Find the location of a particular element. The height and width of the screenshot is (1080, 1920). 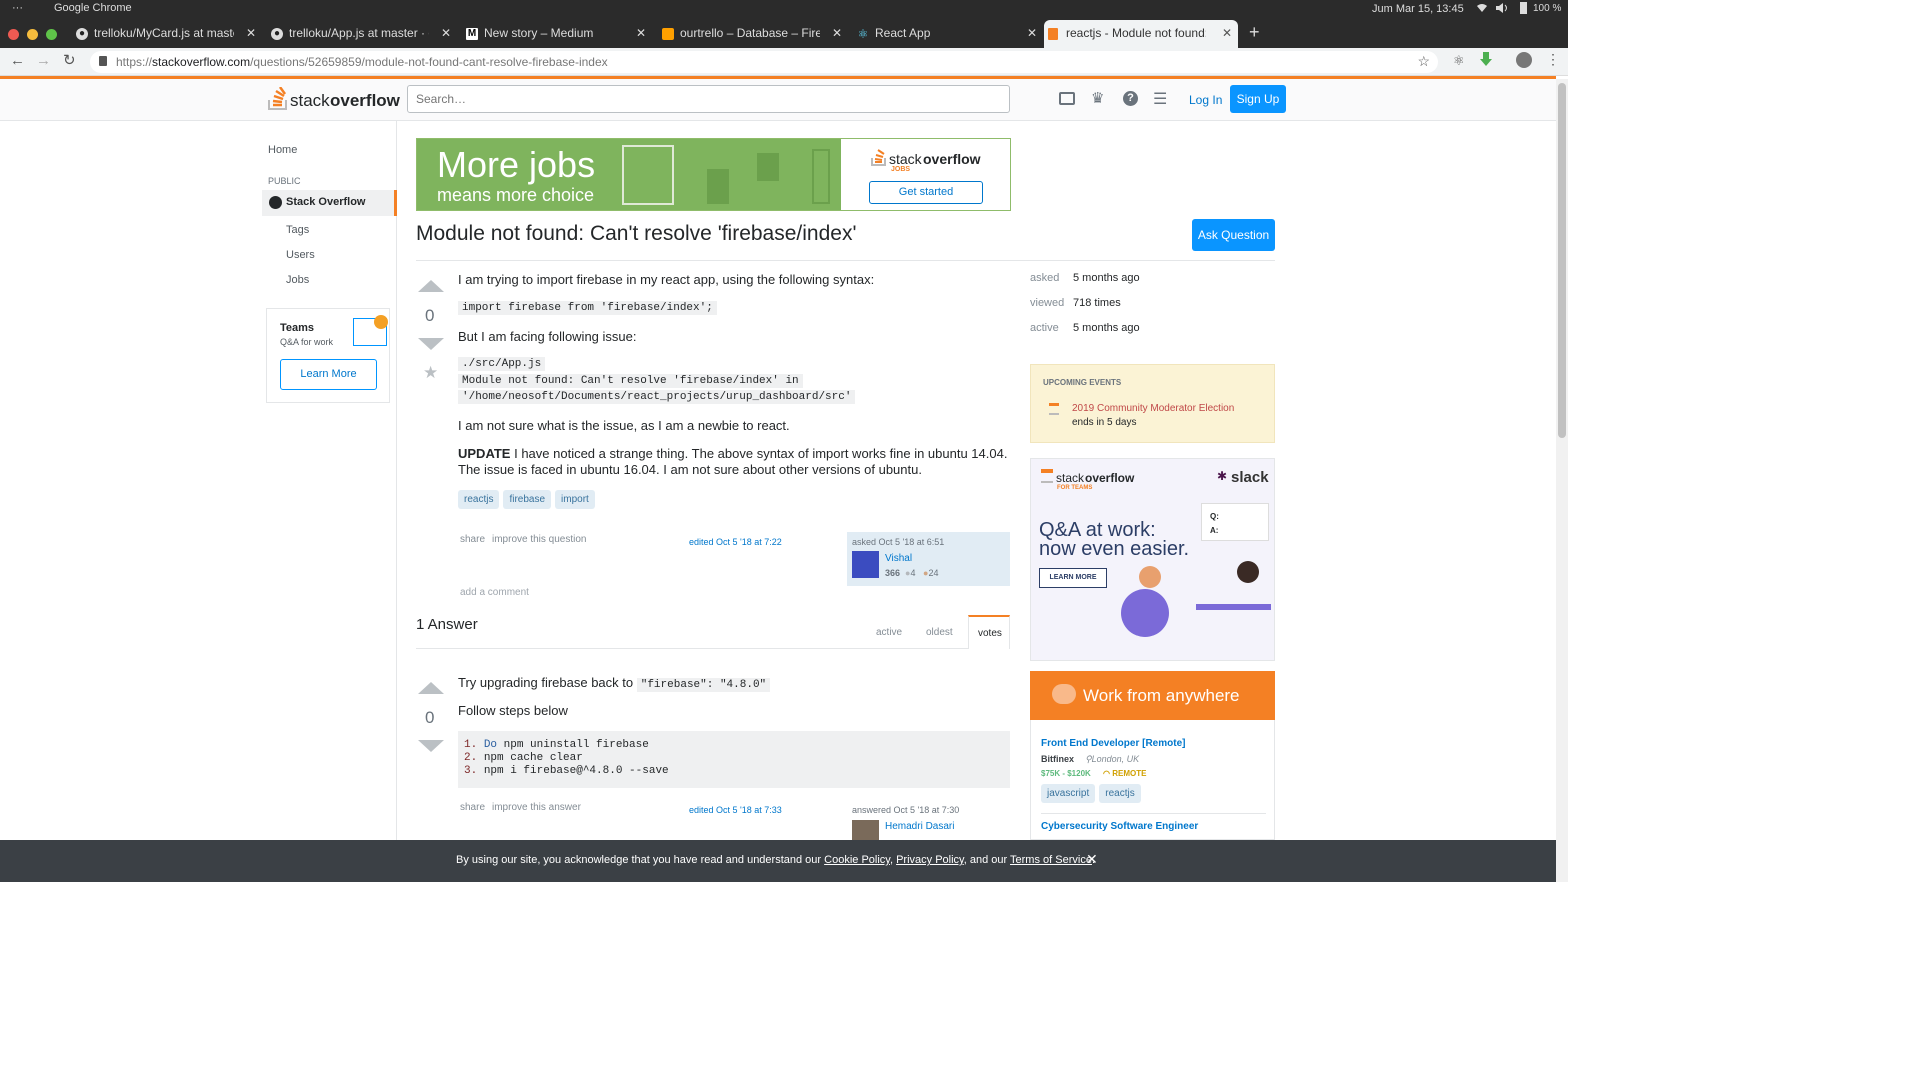

close-window-icon is located at coordinates (13, 34).